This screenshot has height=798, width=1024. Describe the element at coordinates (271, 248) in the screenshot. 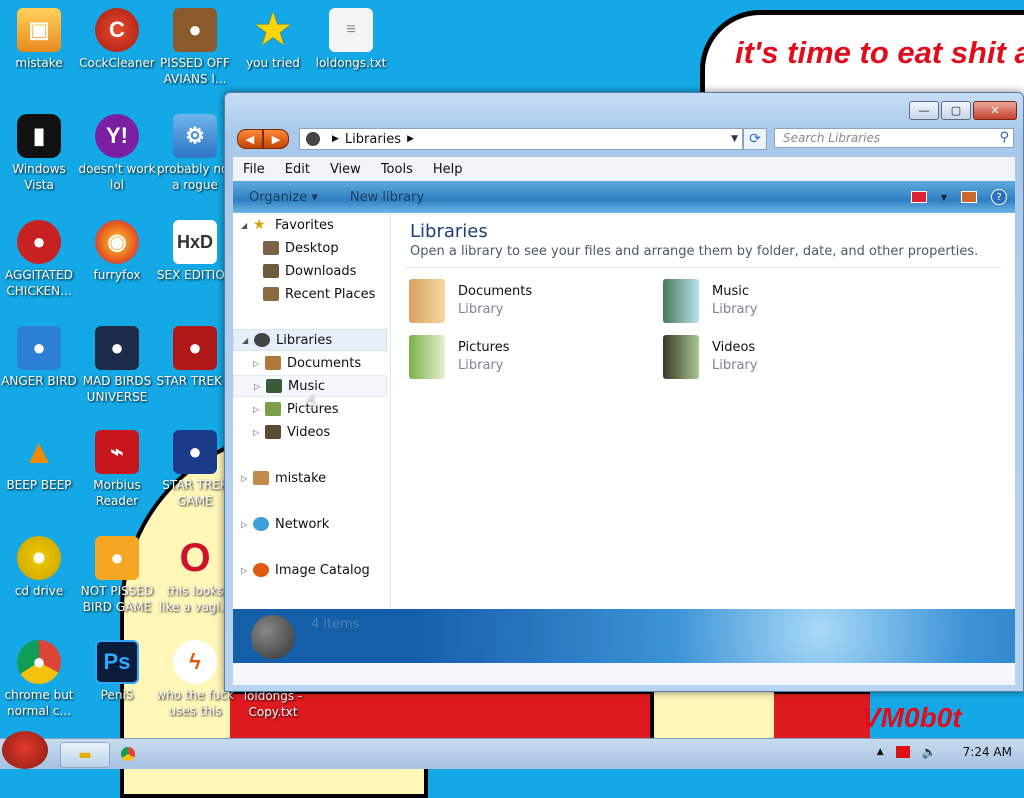

I see `desktop-folder-icon` at that location.